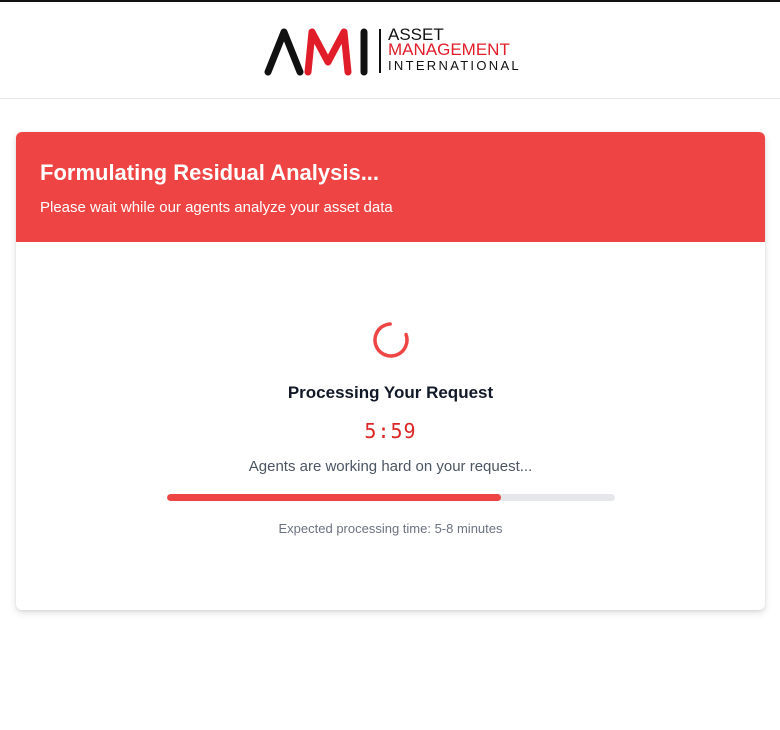  I want to click on expected-time-text: Expected processing time: 5-8 minutes, so click(390, 528).